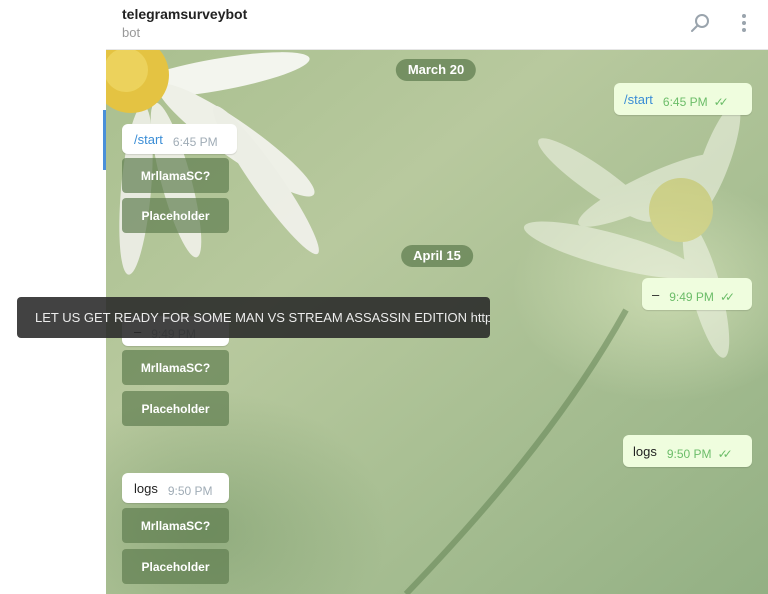 The image size is (768, 594). Describe the element at coordinates (437, 256) in the screenshot. I see `date-divider: April 15` at that location.